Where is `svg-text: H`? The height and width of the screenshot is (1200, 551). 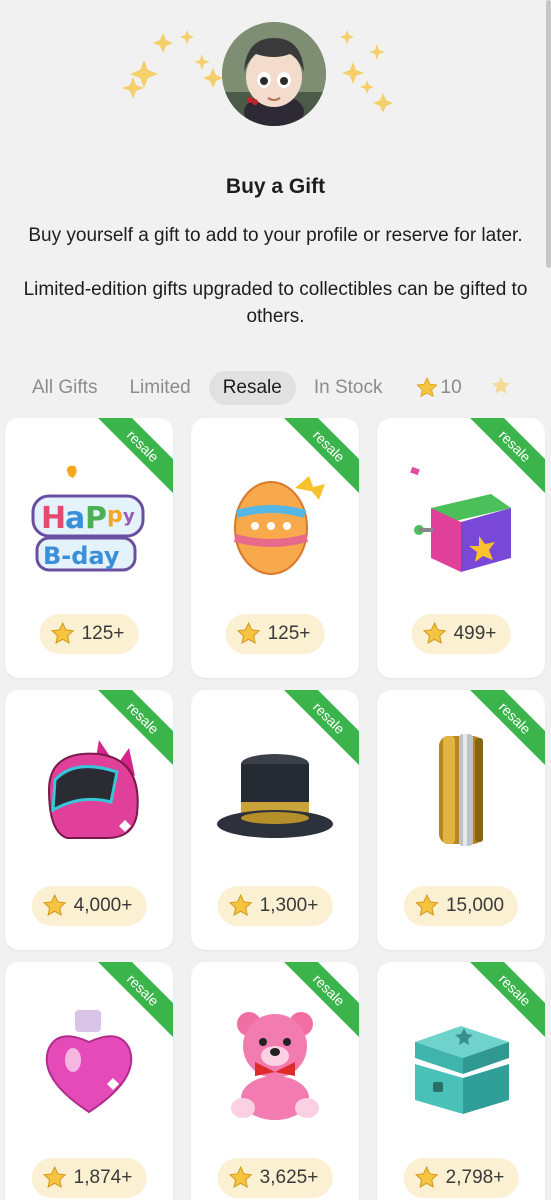 svg-text: H is located at coordinates (53, 518).